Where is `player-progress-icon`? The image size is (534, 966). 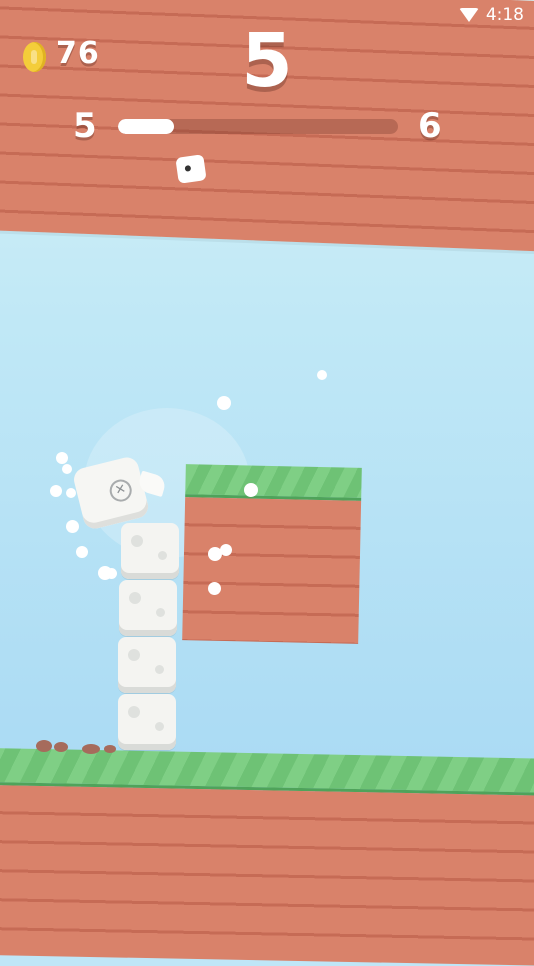 player-progress-icon is located at coordinates (191, 169).